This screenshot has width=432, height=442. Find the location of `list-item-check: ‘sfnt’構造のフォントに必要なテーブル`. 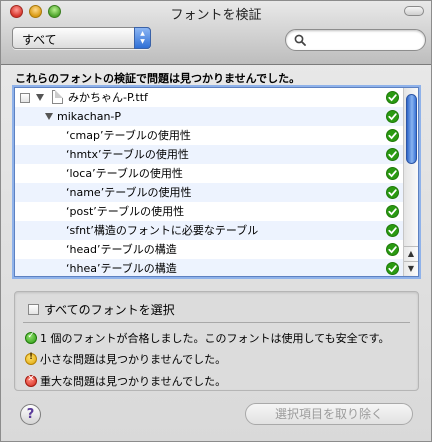

list-item-check: ‘sfnt’構造のフォントに必要なテーブル is located at coordinates (209, 230).